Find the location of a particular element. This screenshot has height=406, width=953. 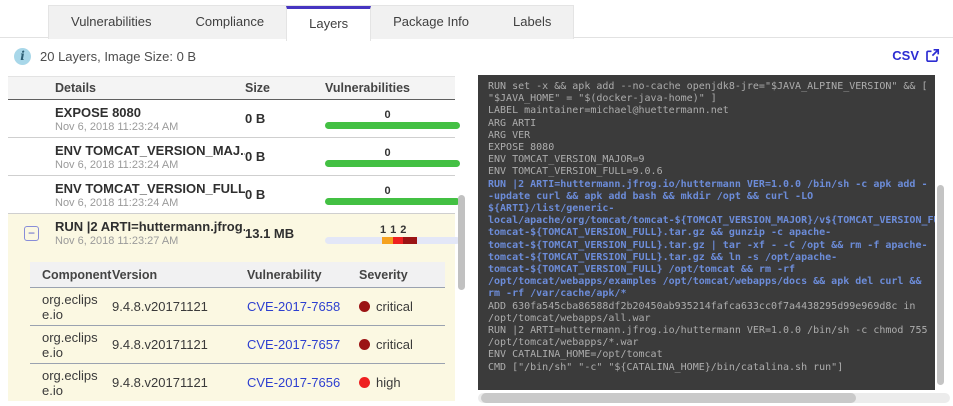

cve-link: CVE-2017-7658 is located at coordinates (293, 306).